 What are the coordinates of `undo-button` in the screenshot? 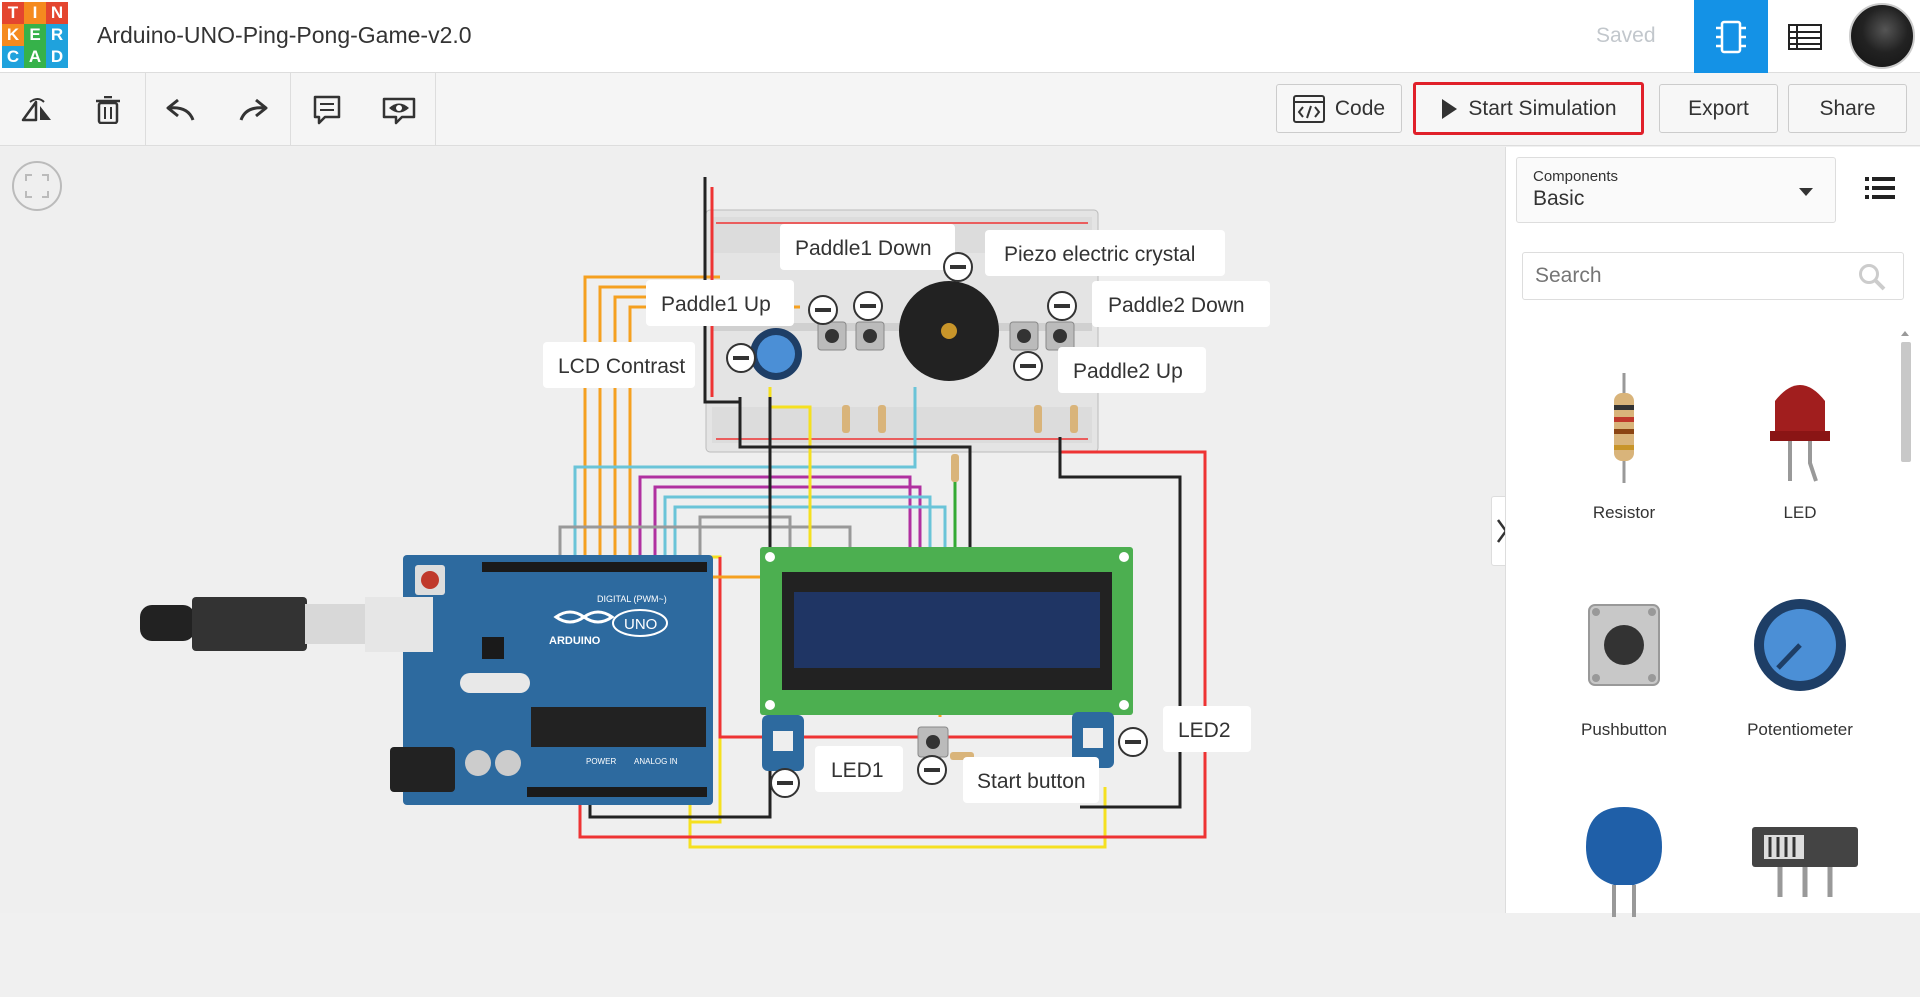 It's located at (181, 110).